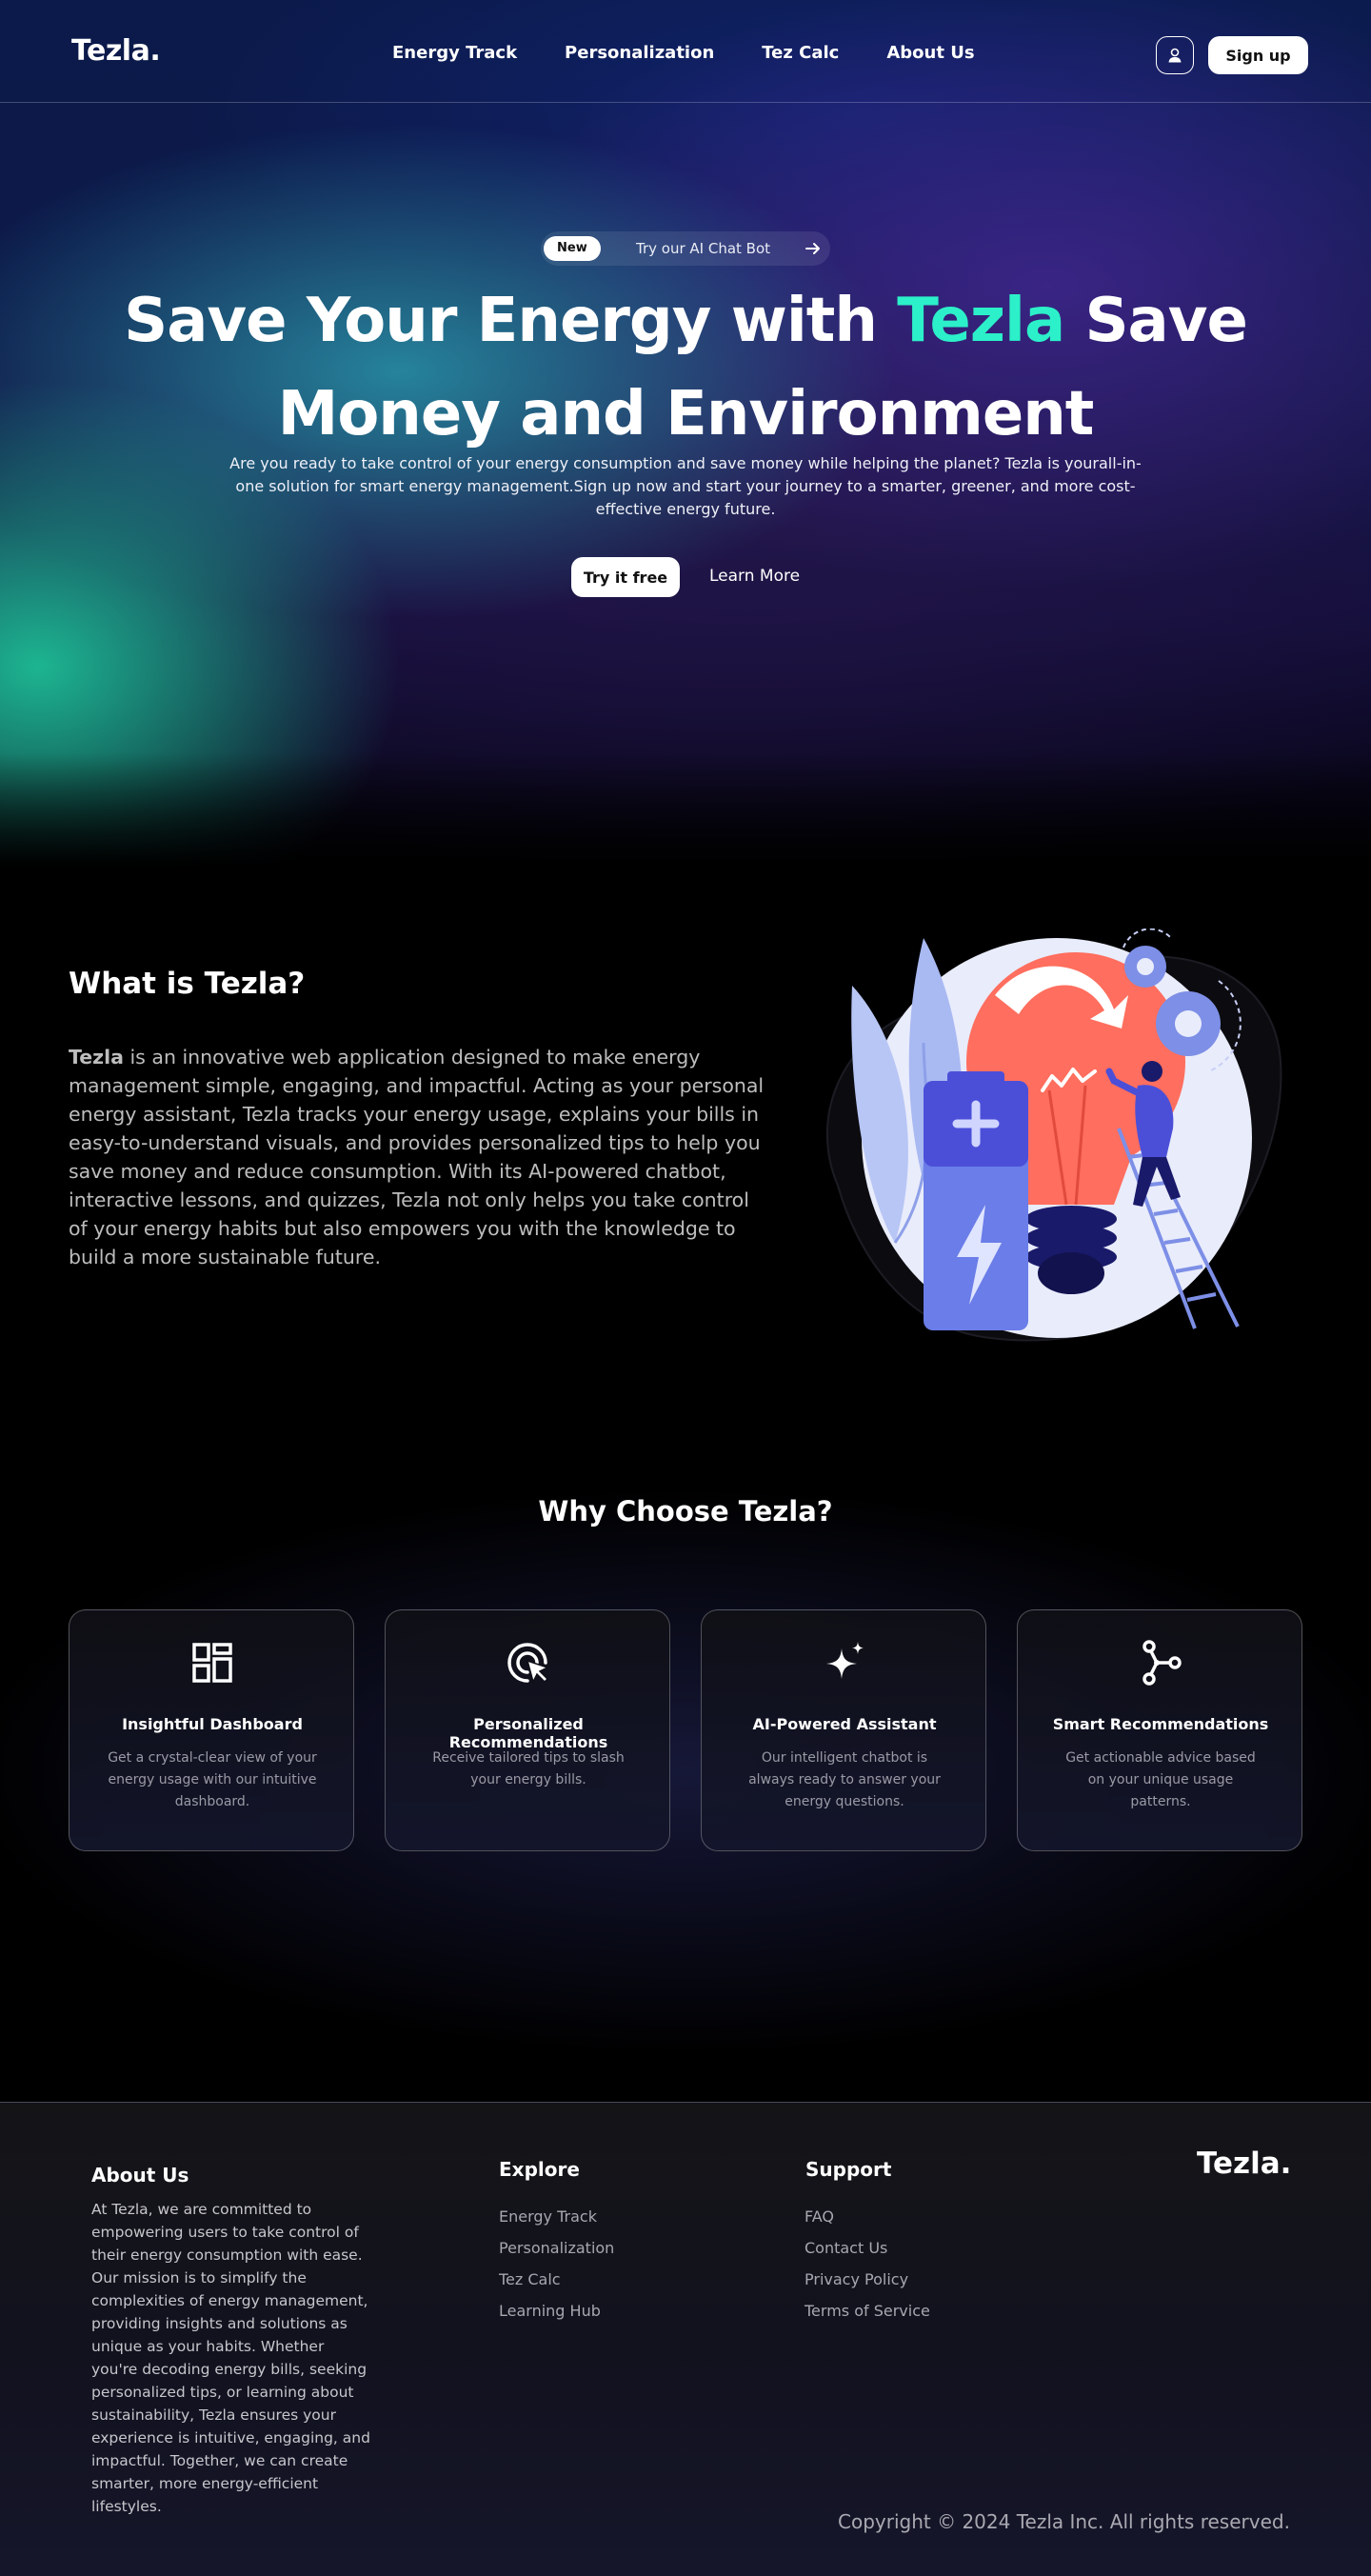 Image resolution: width=1371 pixels, height=2576 pixels. Describe the element at coordinates (539, 2169) in the screenshot. I see `footer-explore-title: Explore` at that location.